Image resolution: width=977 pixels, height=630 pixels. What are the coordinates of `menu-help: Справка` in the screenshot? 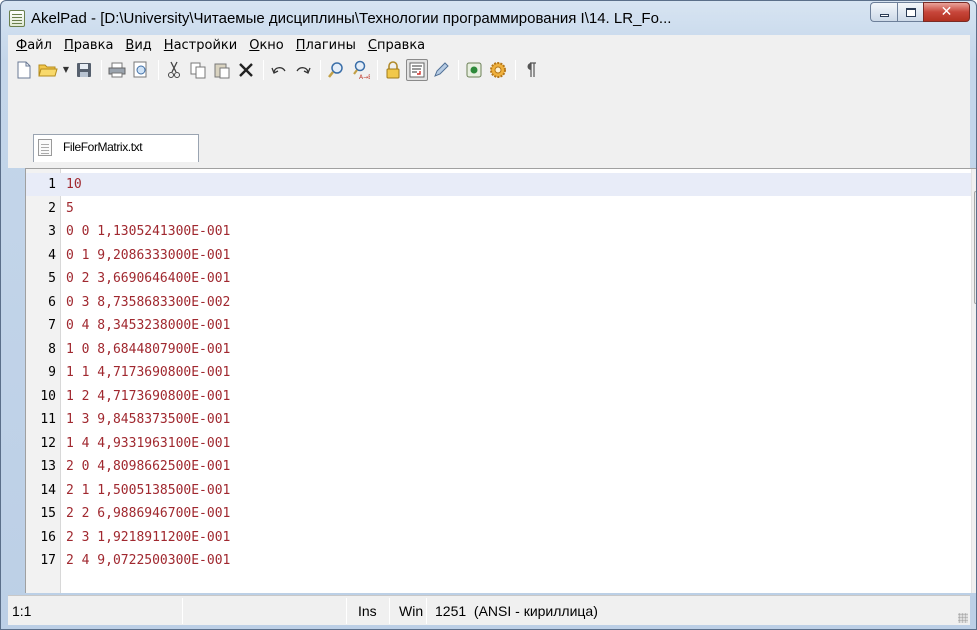 It's located at (398, 45).